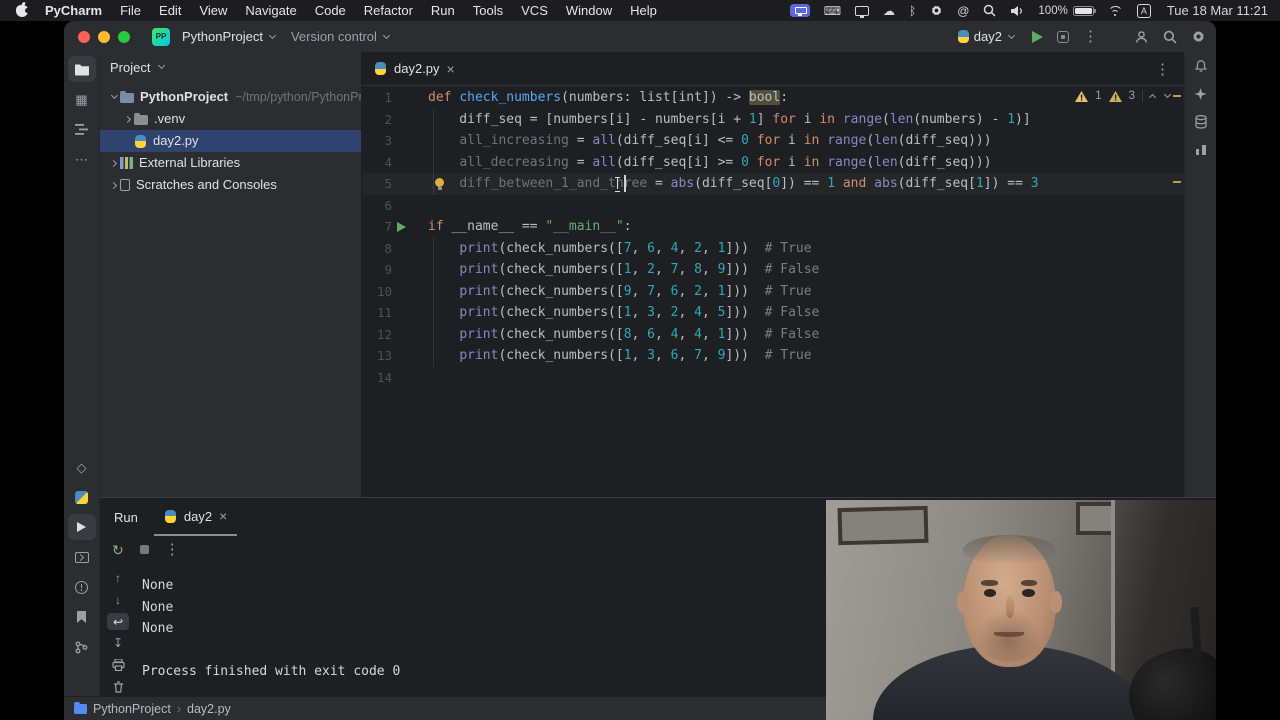  What do you see at coordinates (985, 36) in the screenshot?
I see `run-configuration-selector: day2` at bounding box center [985, 36].